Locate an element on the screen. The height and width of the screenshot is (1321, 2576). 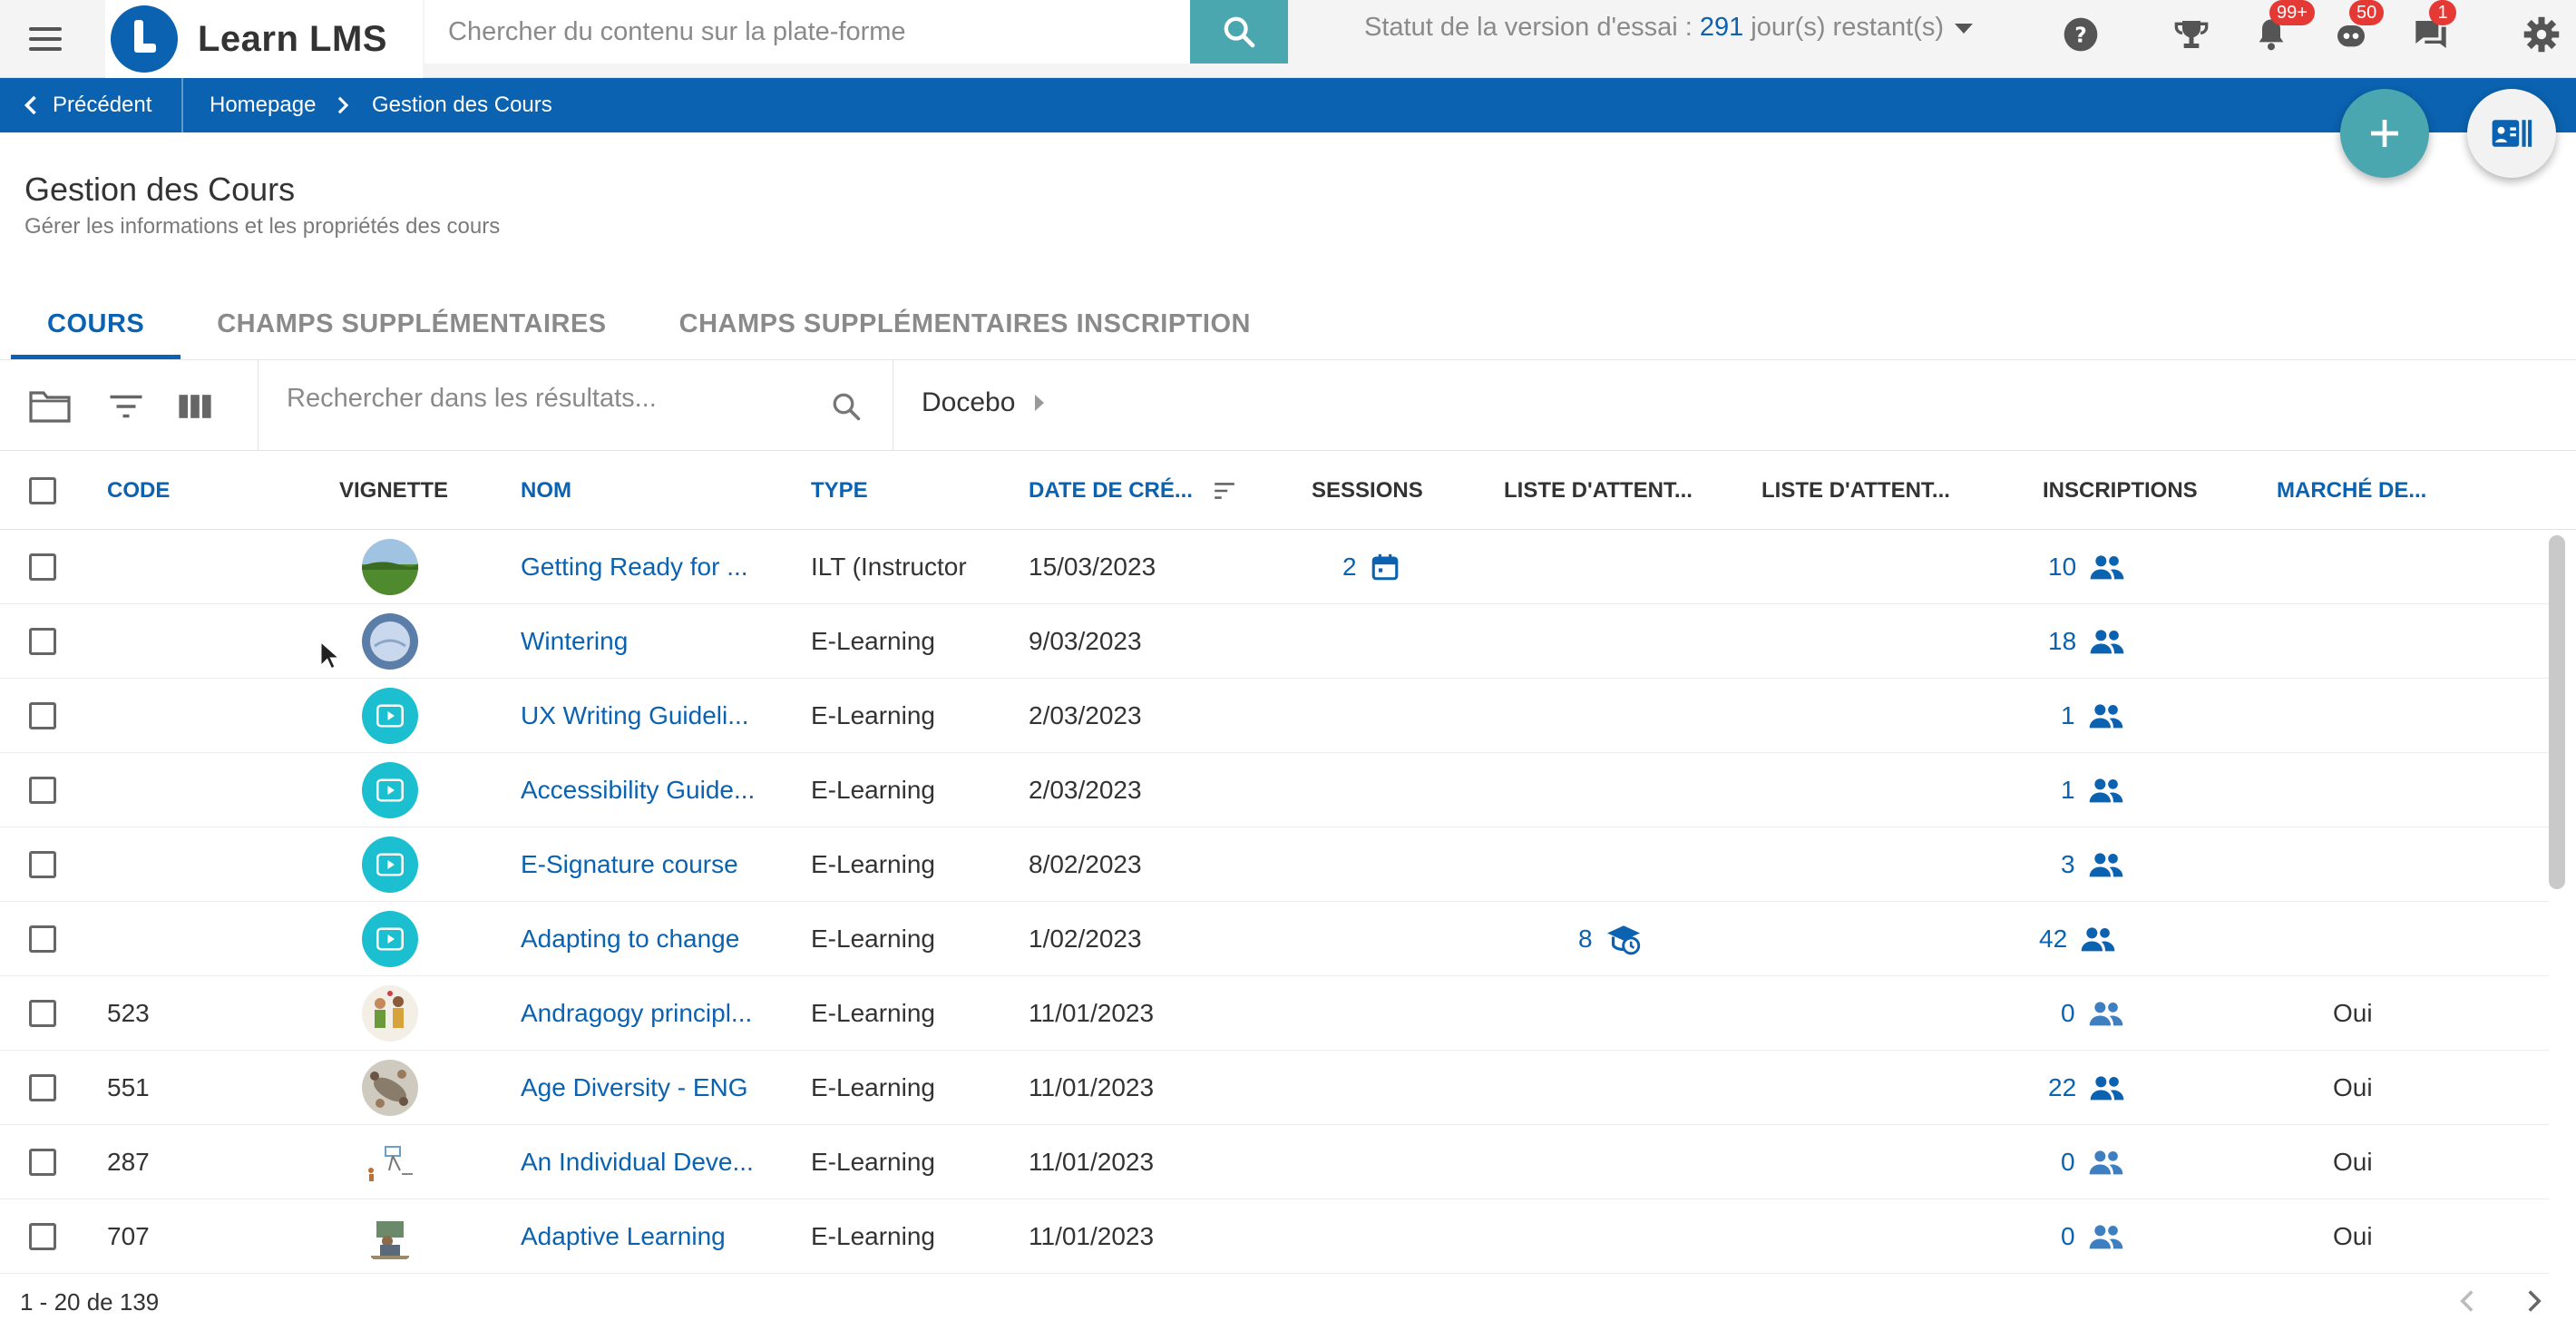
plus-icon is located at coordinates (2384, 133).